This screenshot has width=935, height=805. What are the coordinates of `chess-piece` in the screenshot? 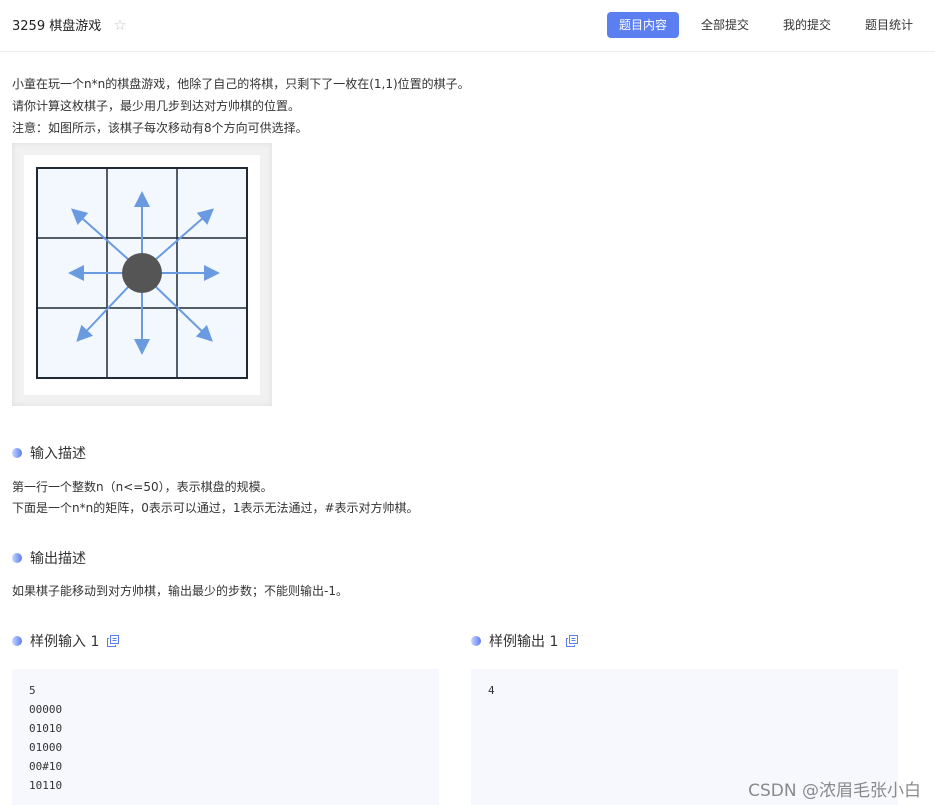 It's located at (142, 273).